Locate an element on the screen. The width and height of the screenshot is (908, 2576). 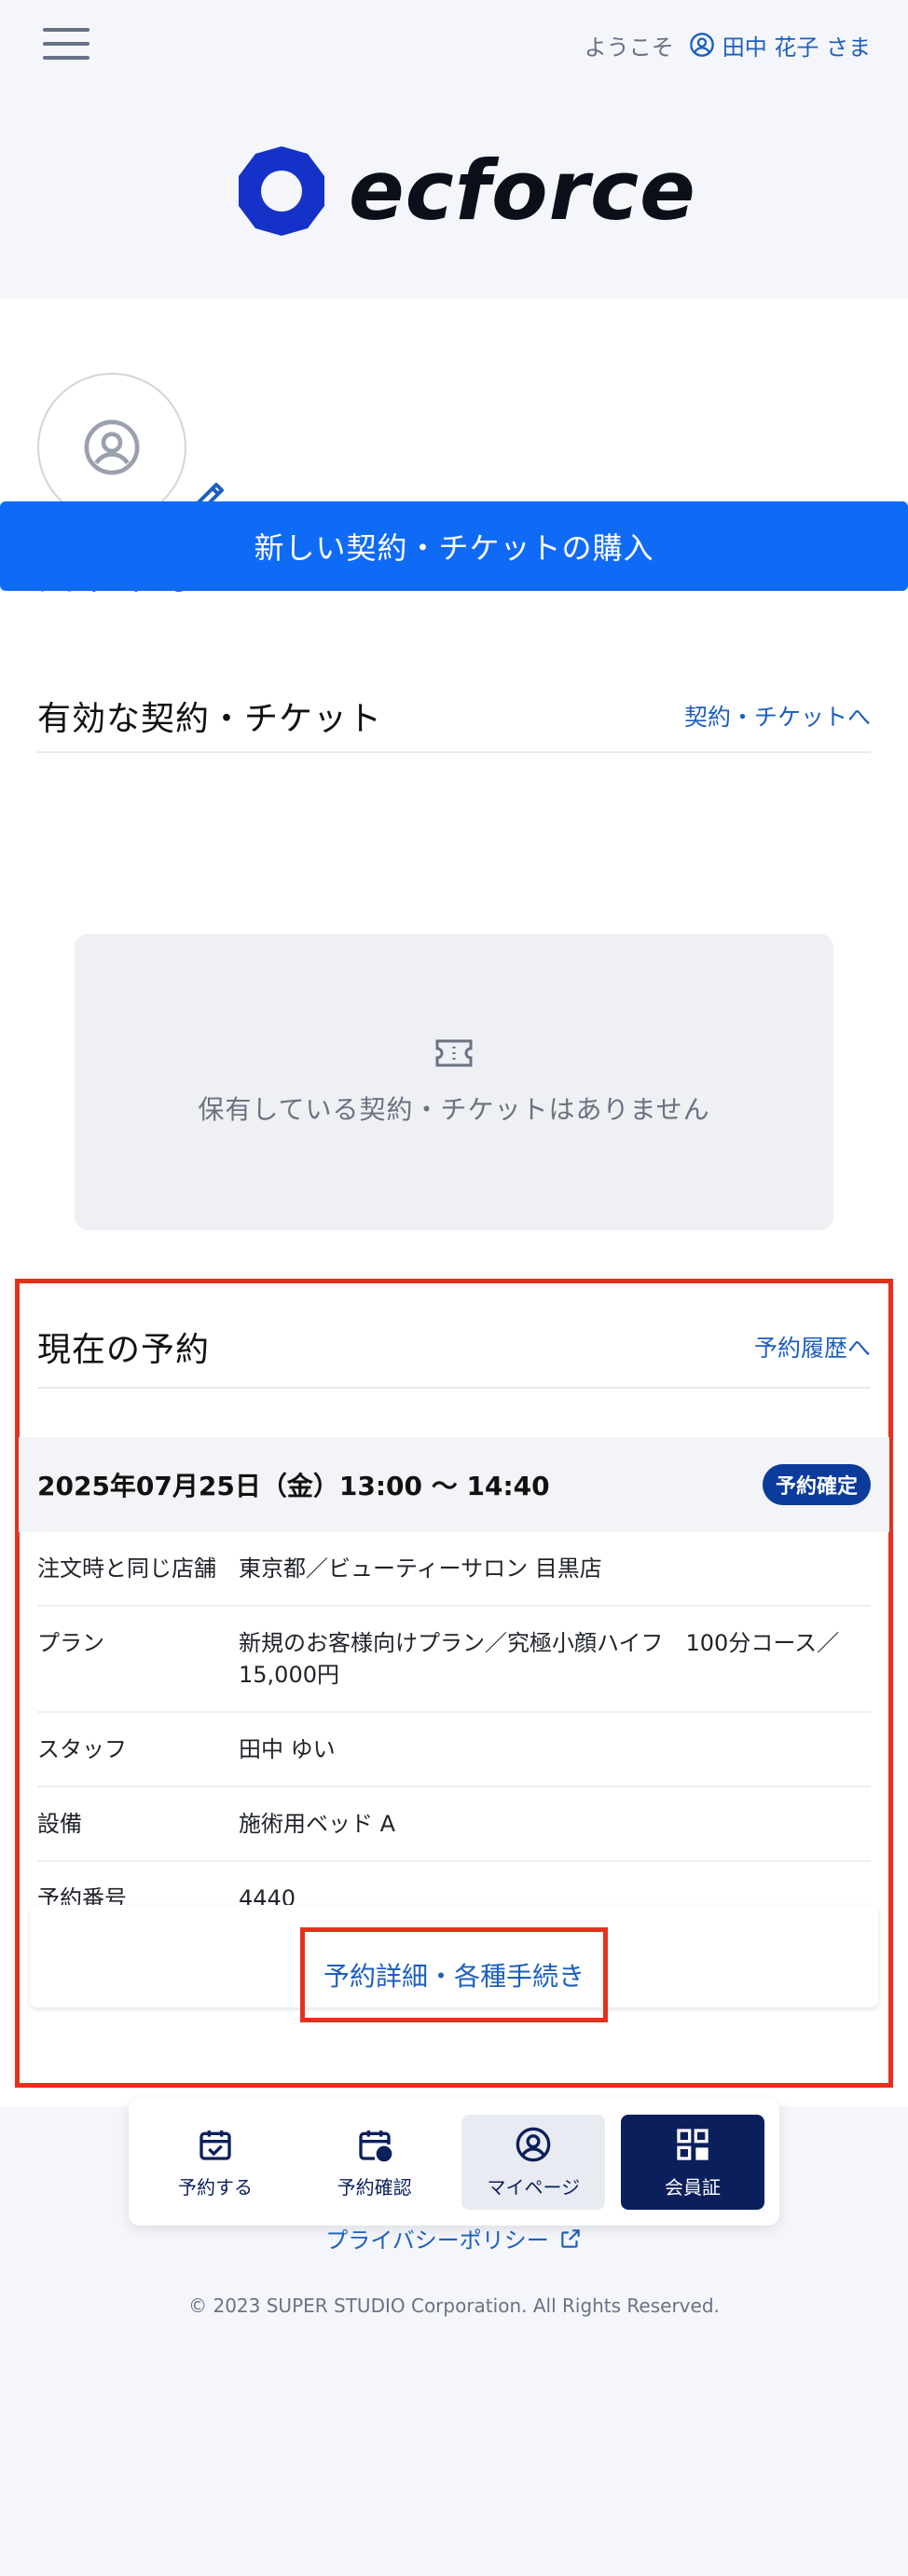
nav-label: 予約する is located at coordinates (216, 2187).